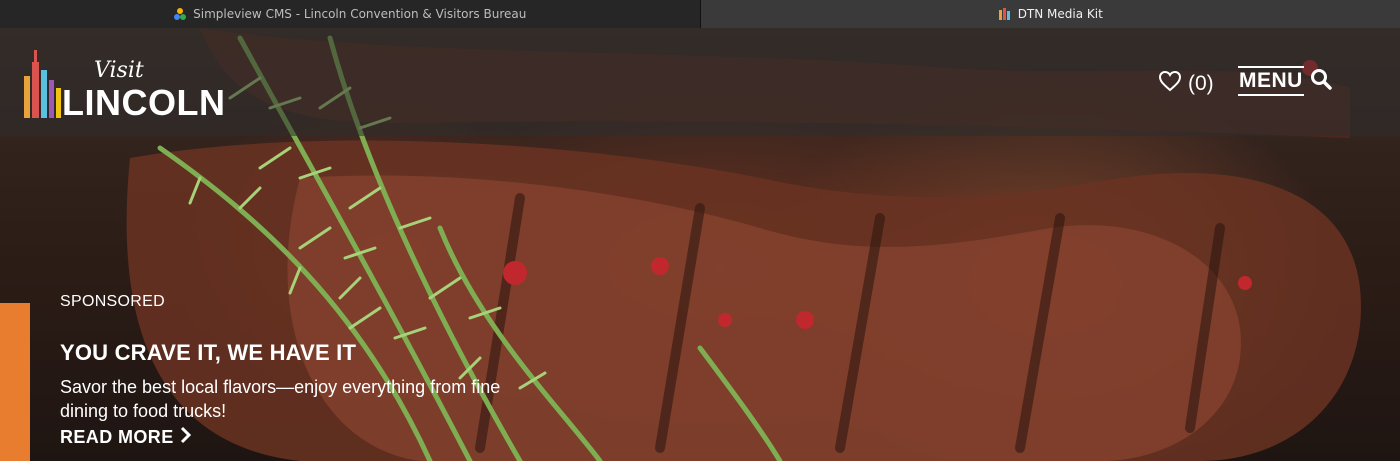 This screenshot has height=461, width=1400. Describe the element at coordinates (119, 70) in the screenshot. I see `logo-visit-text: Visit` at that location.